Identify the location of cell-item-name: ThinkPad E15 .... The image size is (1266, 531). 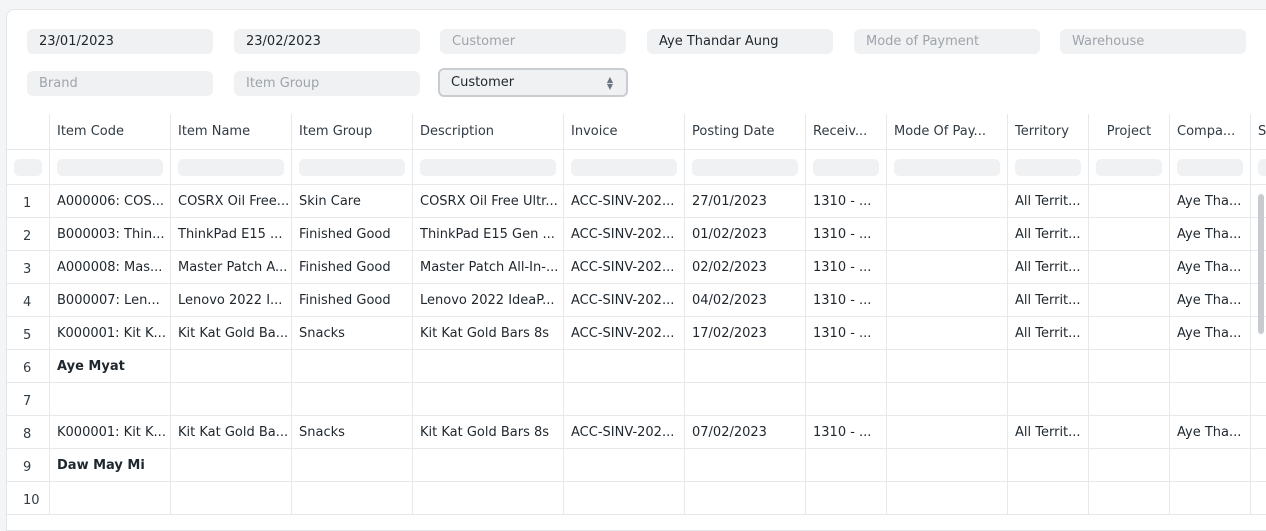
(231, 234).